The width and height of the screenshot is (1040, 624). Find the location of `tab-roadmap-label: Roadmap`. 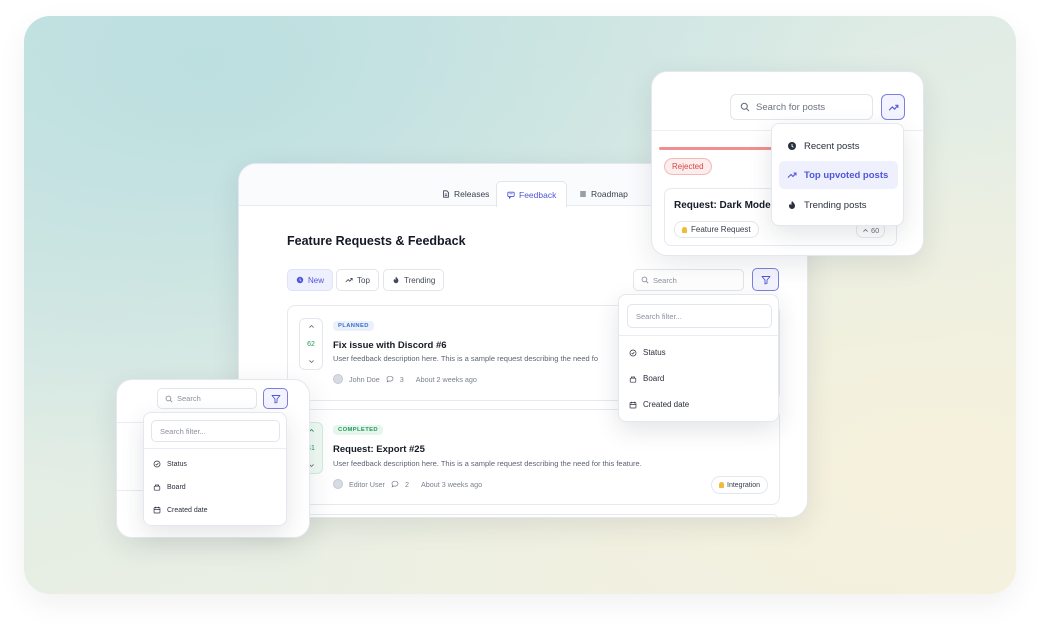

tab-roadmap-label: Roadmap is located at coordinates (609, 193).